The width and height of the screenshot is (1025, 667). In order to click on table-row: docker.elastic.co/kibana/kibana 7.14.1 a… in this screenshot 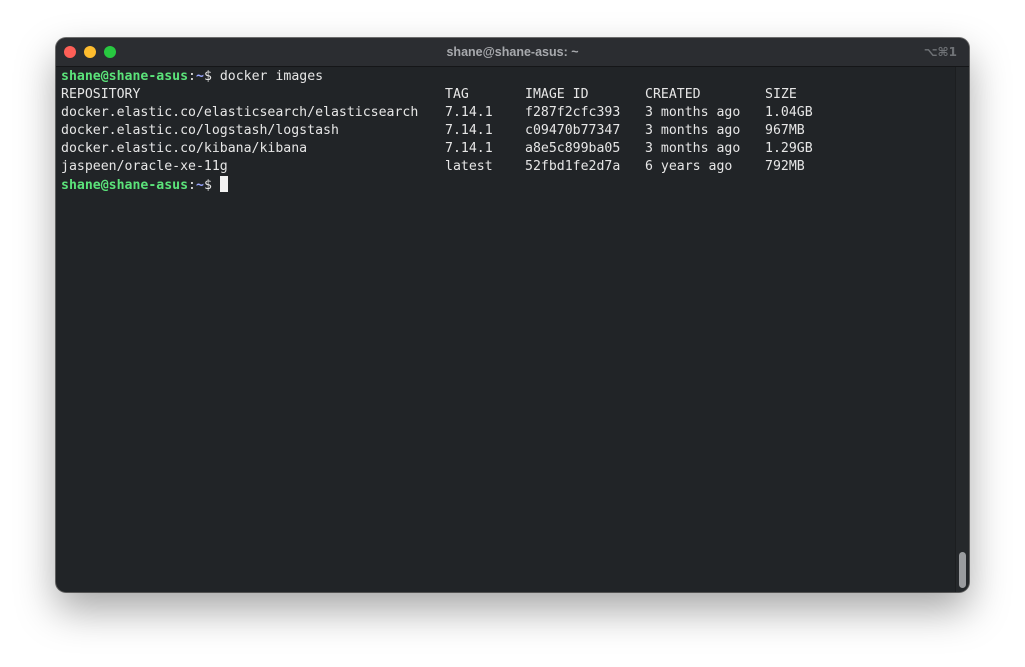, I will do `click(506, 149)`.